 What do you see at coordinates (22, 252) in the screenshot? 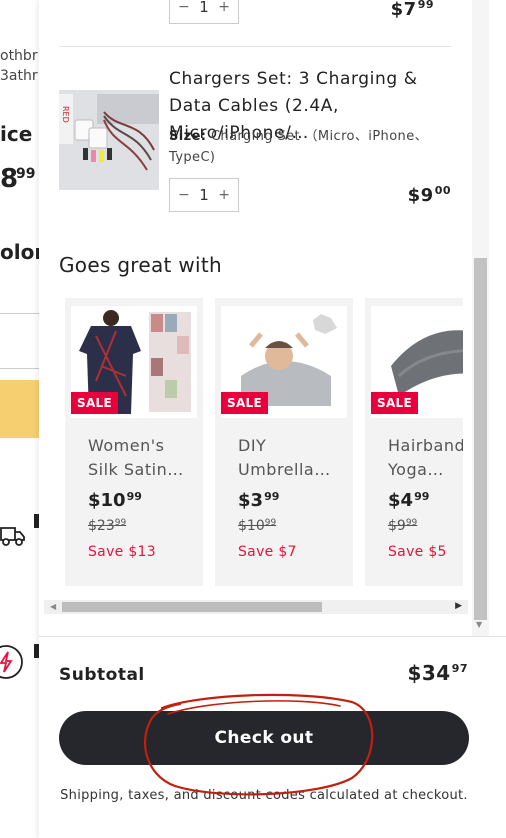
I see `background-text: olor` at bounding box center [22, 252].